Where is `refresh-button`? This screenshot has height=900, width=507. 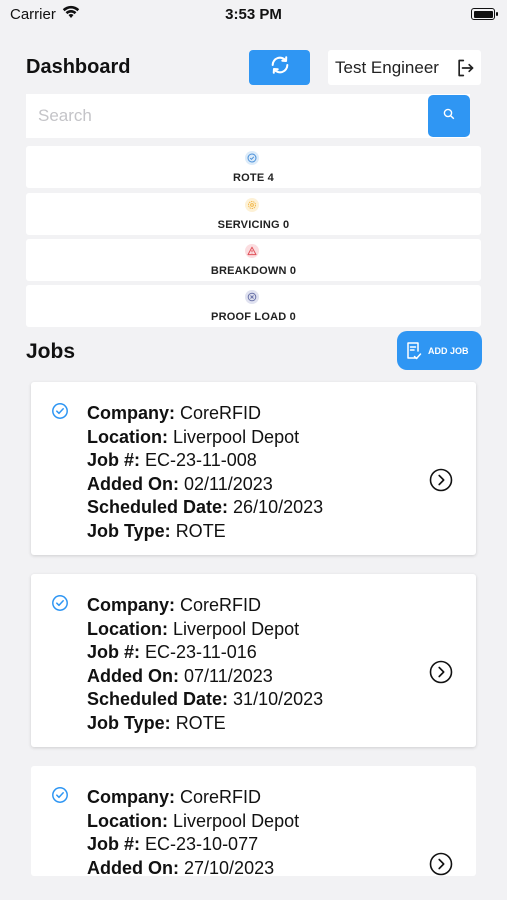
refresh-button is located at coordinates (279, 67).